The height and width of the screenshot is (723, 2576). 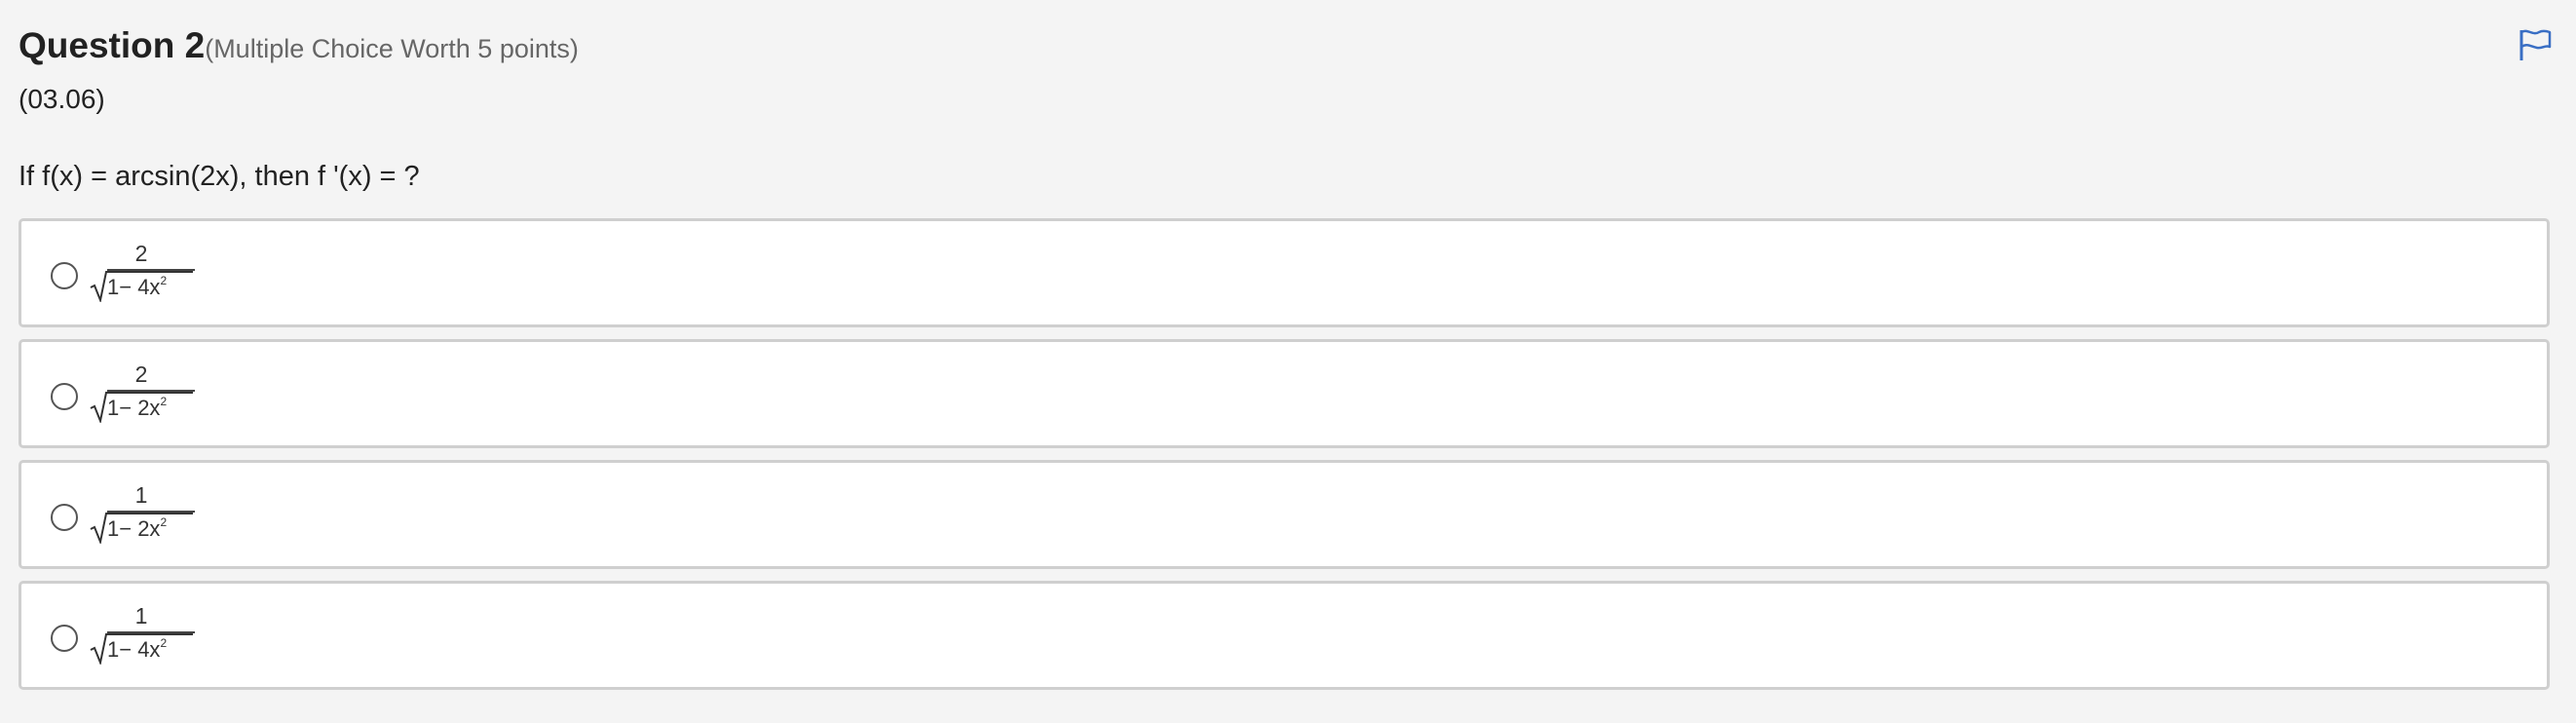 I want to click on flag-icon, so click(x=2535, y=44).